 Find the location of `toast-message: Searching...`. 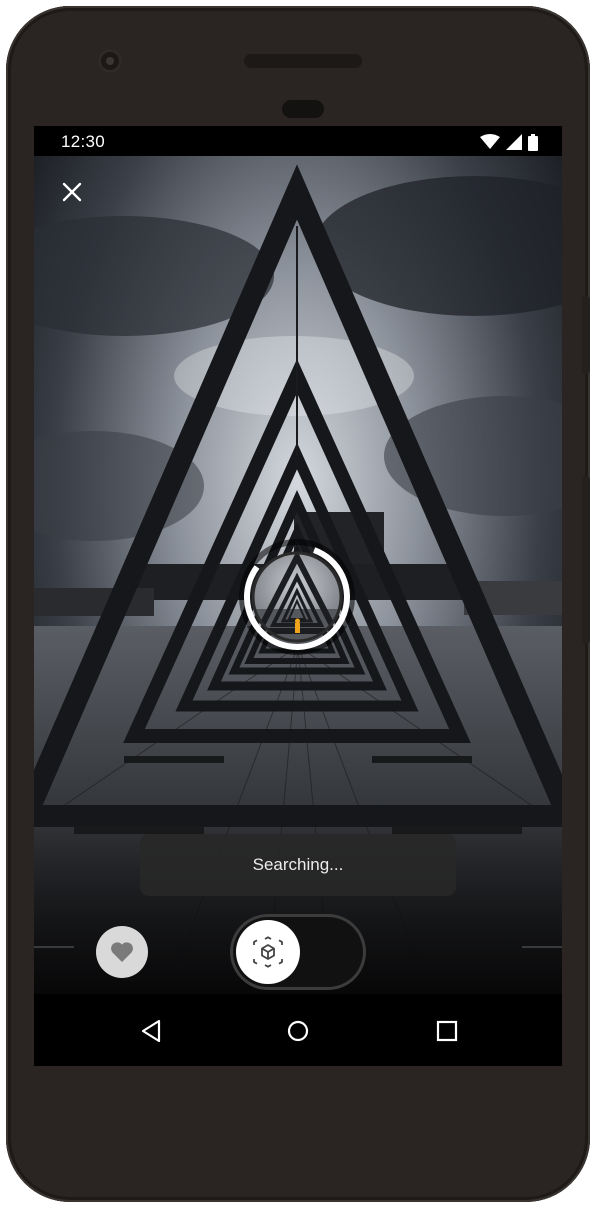

toast-message: Searching... is located at coordinates (298, 864).